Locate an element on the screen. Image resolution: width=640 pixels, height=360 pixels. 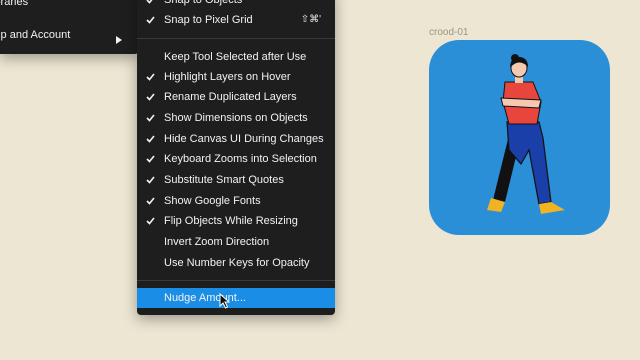
menu-item-label: Substitute Smart Quotes is located at coordinates (224, 180).